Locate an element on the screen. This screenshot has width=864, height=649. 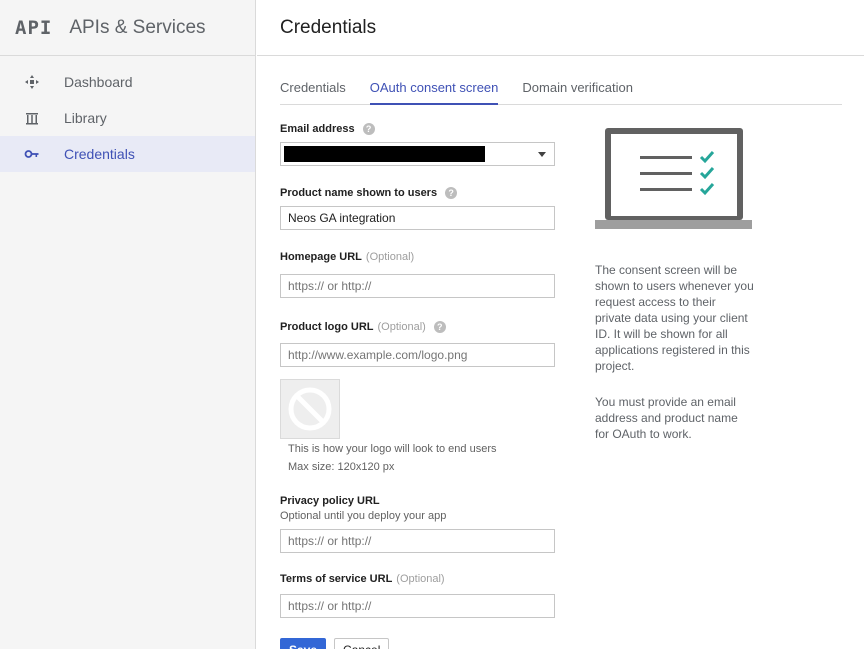
homepage-label: Homepage URL (Optional) is located at coordinates (417, 257).